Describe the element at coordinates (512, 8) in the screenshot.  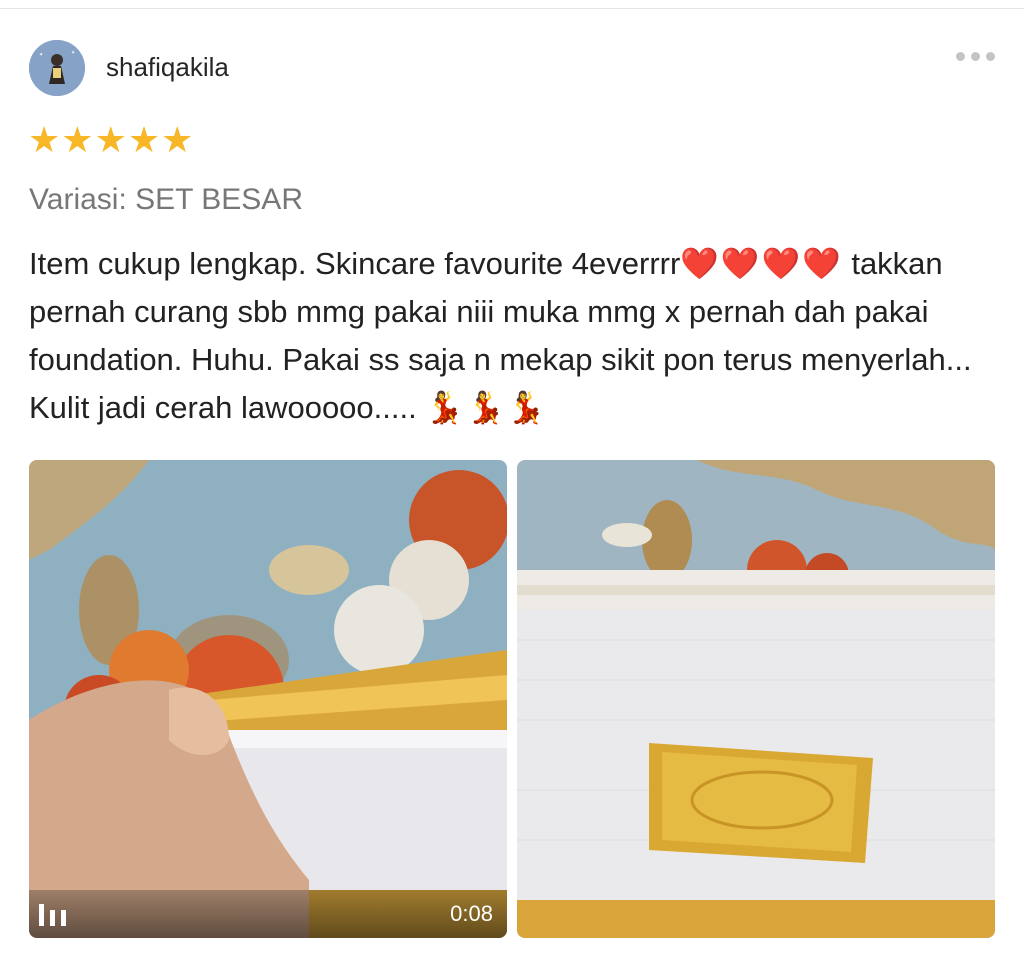
I see `top-divider` at that location.